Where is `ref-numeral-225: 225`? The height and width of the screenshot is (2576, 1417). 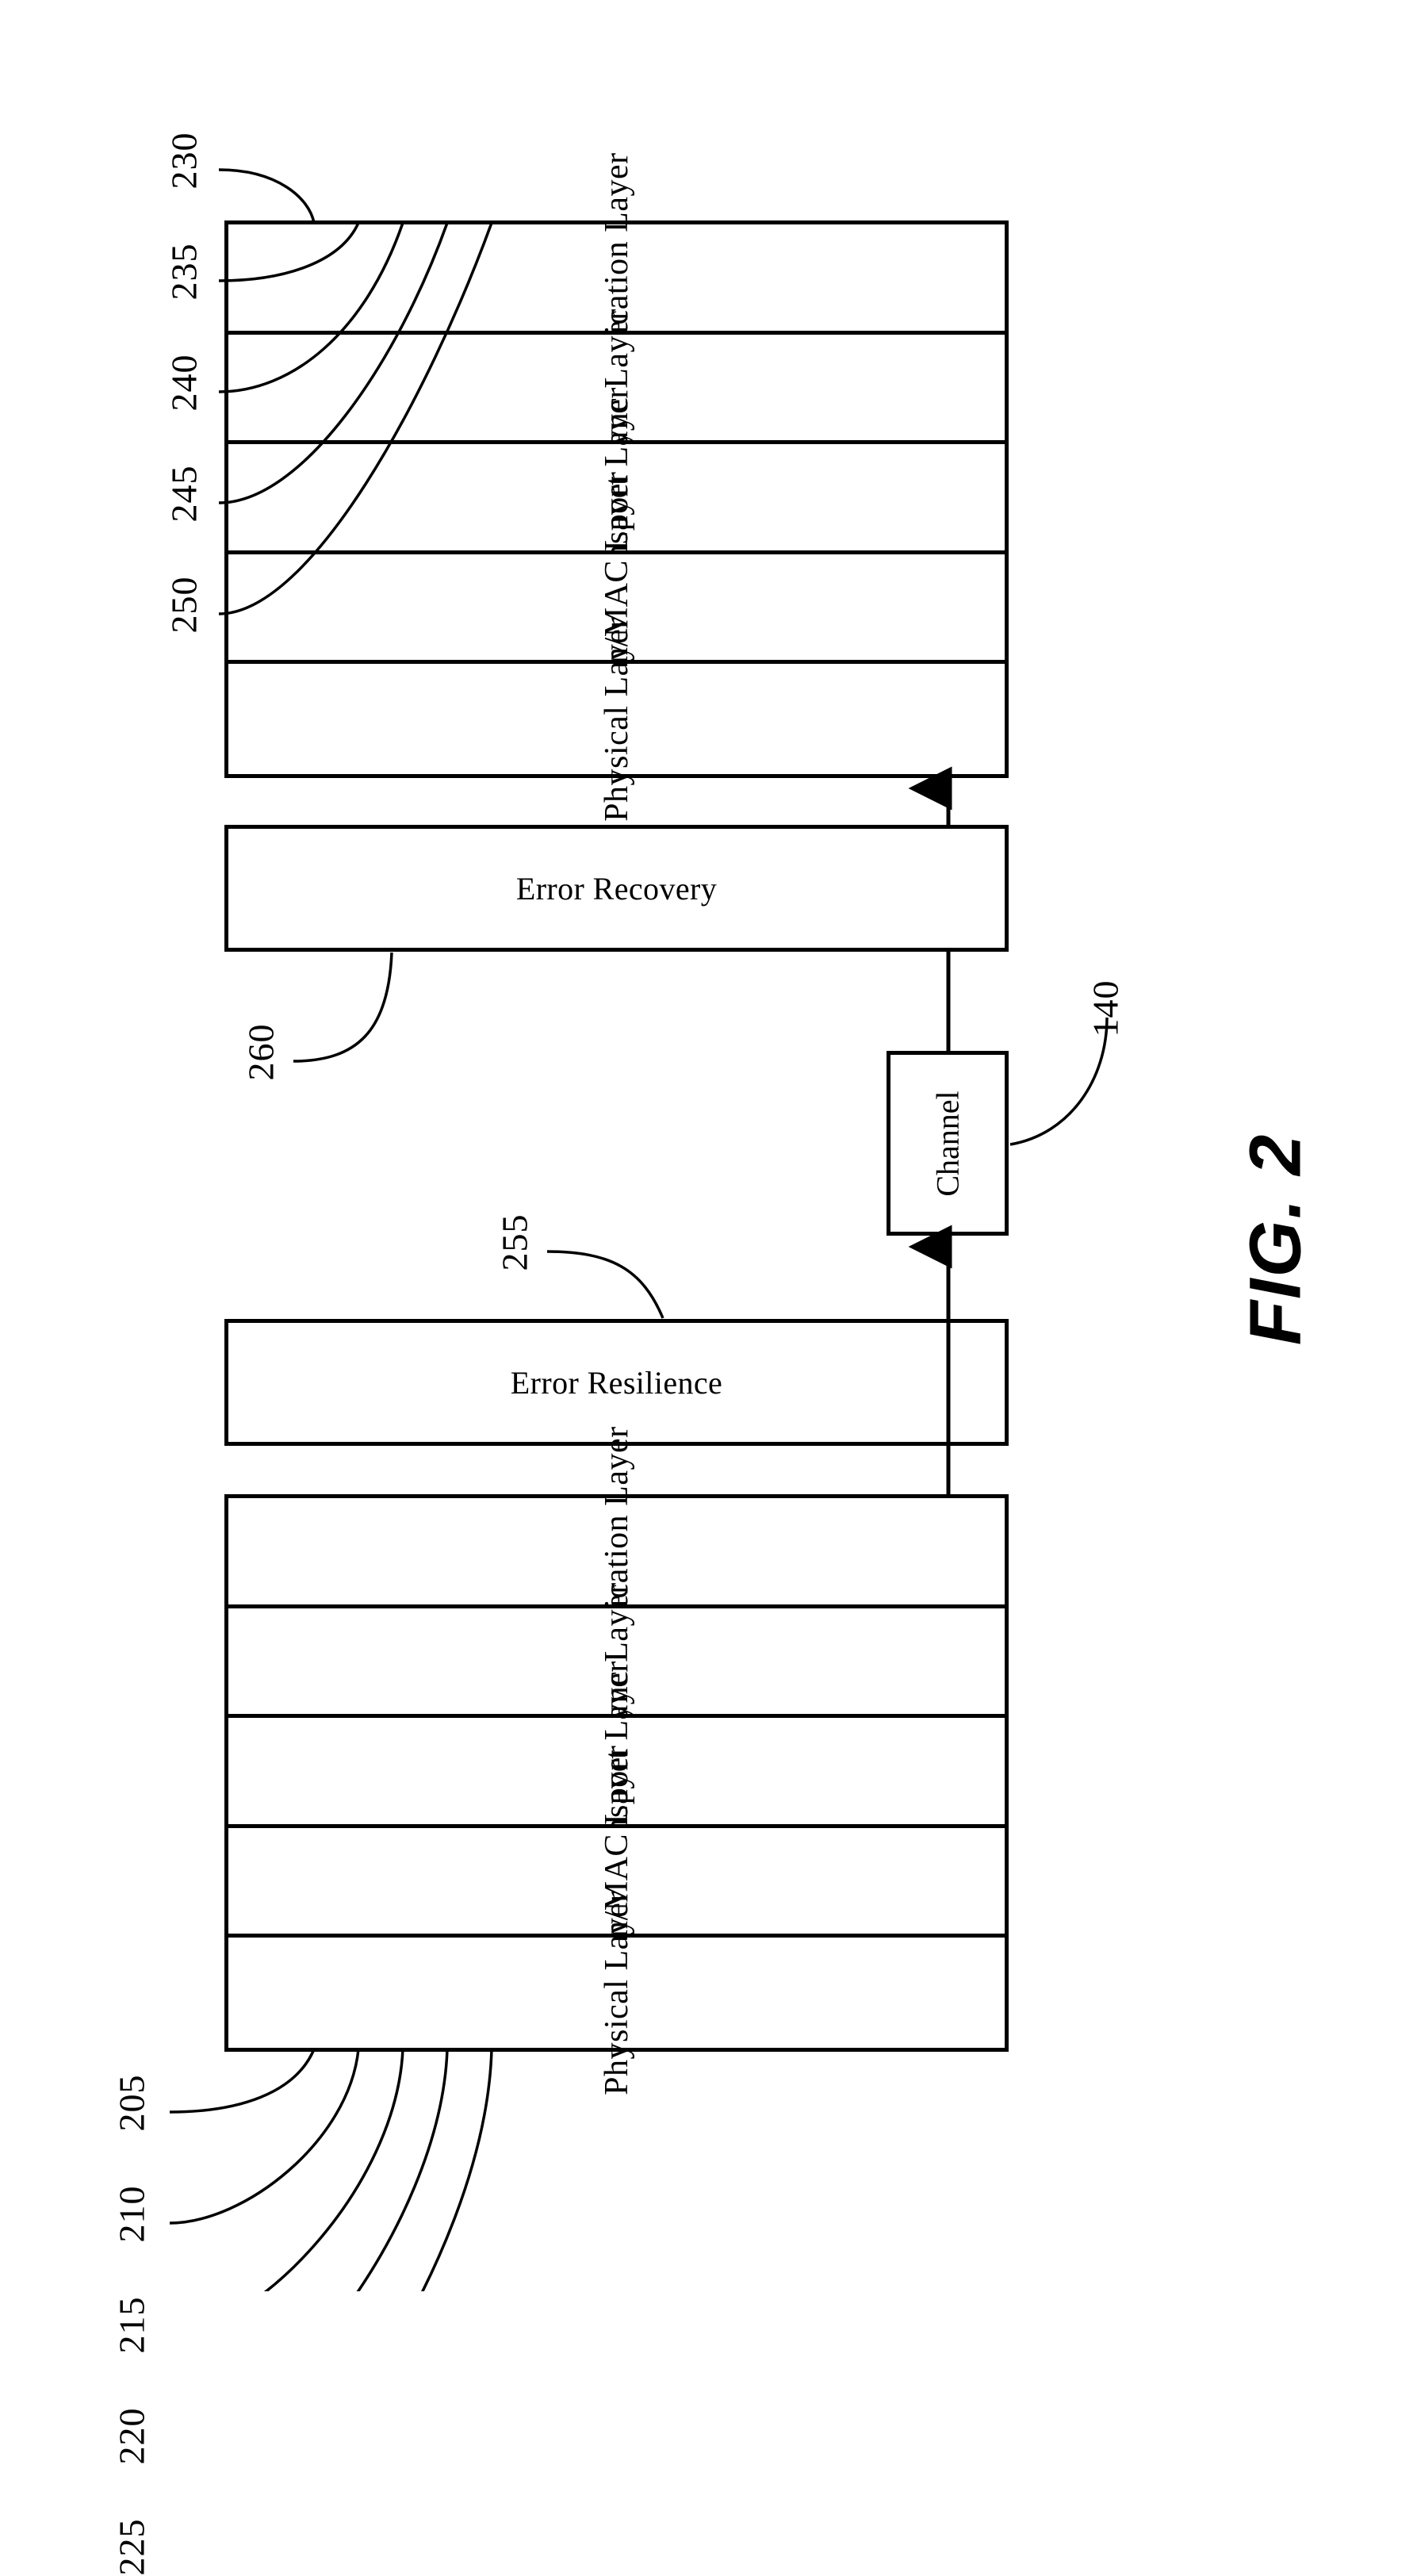 ref-numeral-225: 225 is located at coordinates (131, 2547).